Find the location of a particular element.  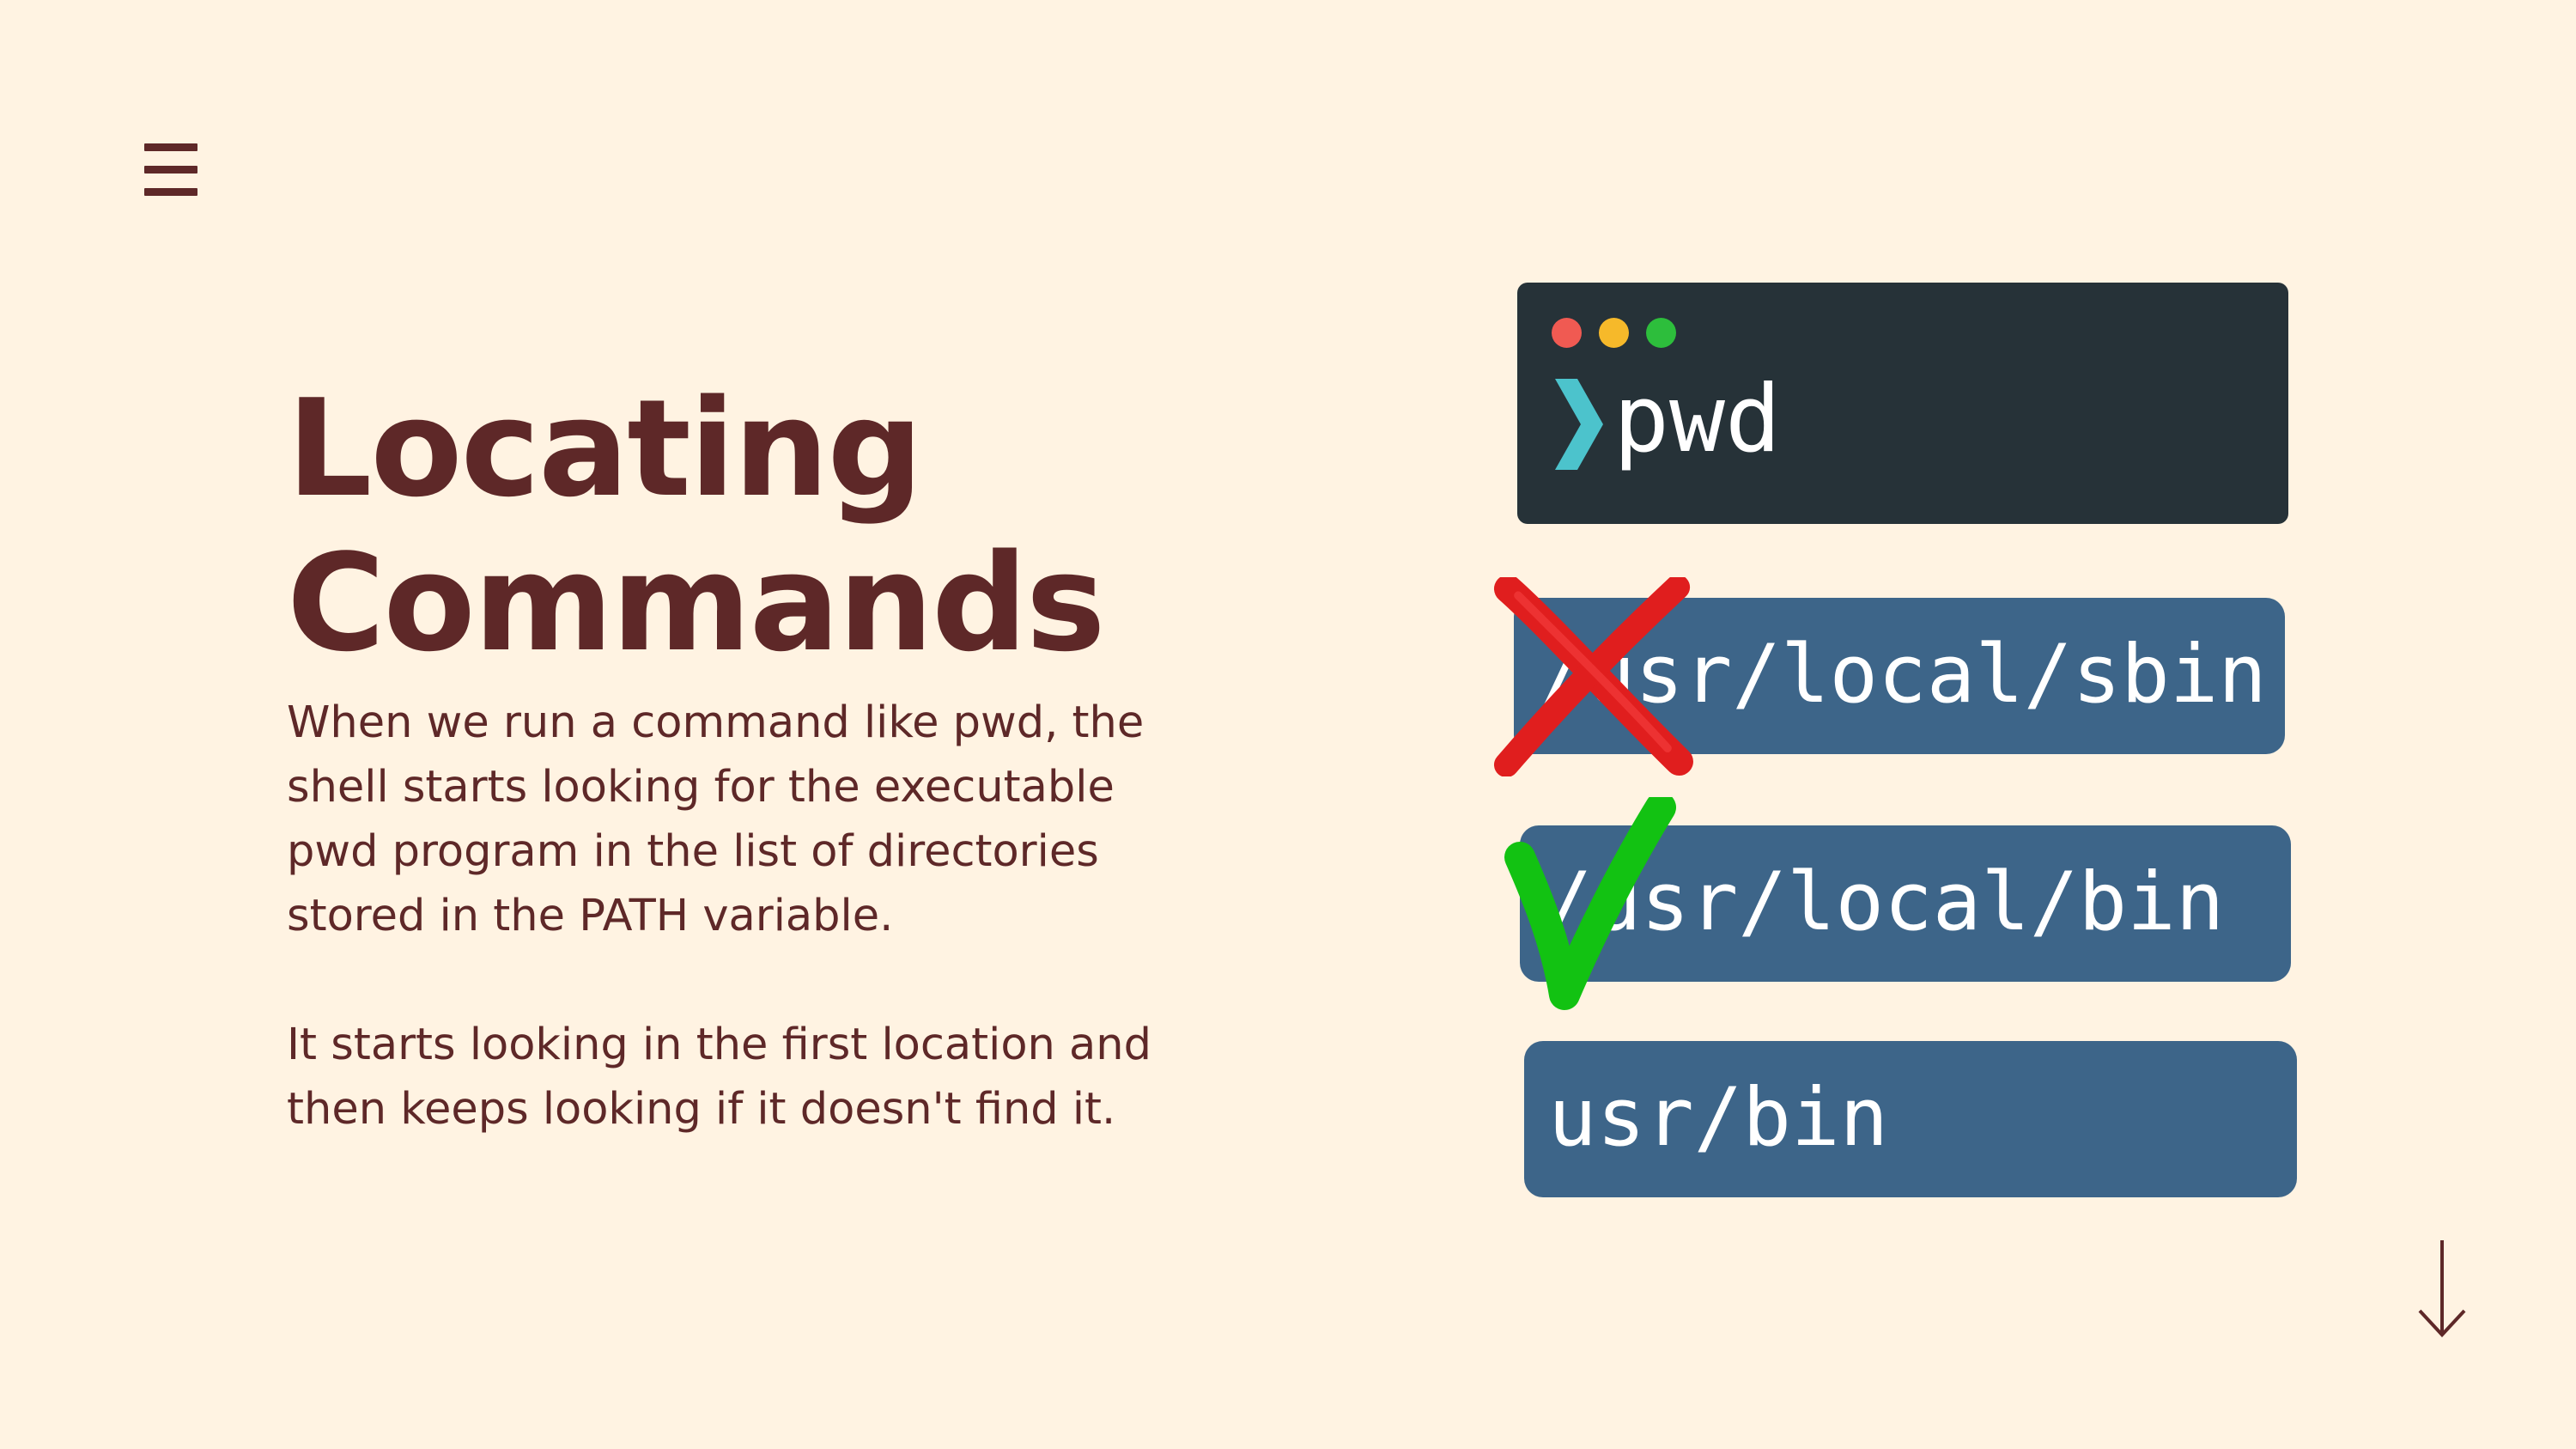

path-entry-label: usr/bin is located at coordinates (1718, 1118).